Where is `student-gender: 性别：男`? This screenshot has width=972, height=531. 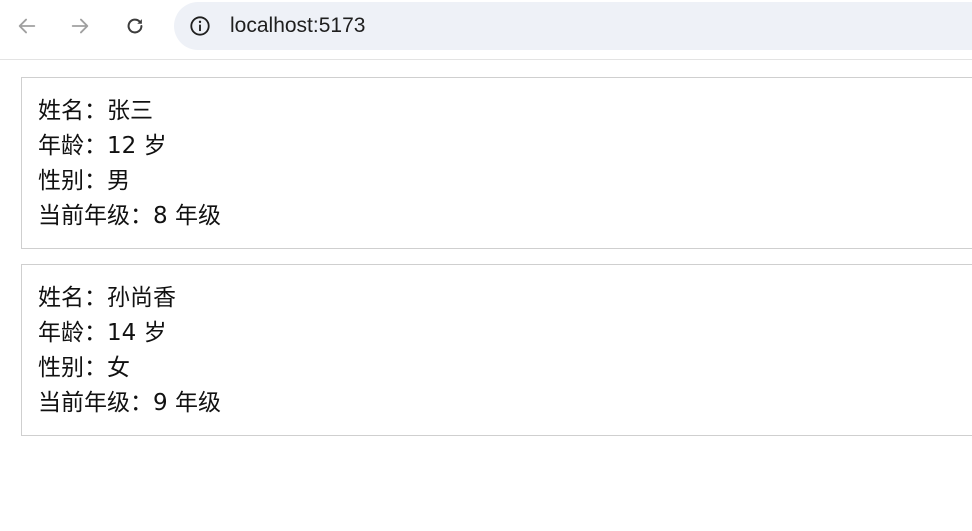
student-gender: 性别：男 is located at coordinates (84, 181).